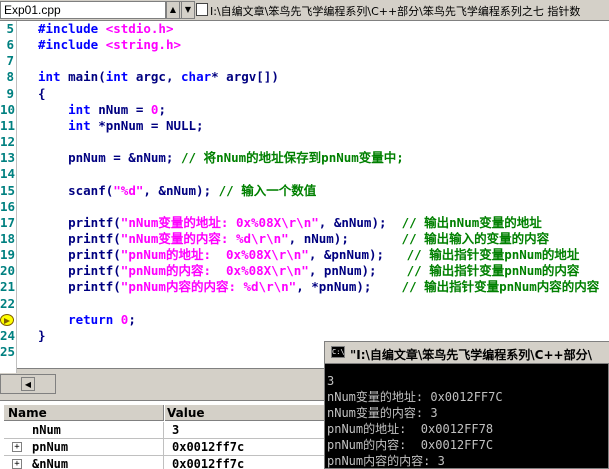 The width and height of the screenshot is (609, 469). What do you see at coordinates (8, 158) in the screenshot?
I see `line-number: 13` at bounding box center [8, 158].